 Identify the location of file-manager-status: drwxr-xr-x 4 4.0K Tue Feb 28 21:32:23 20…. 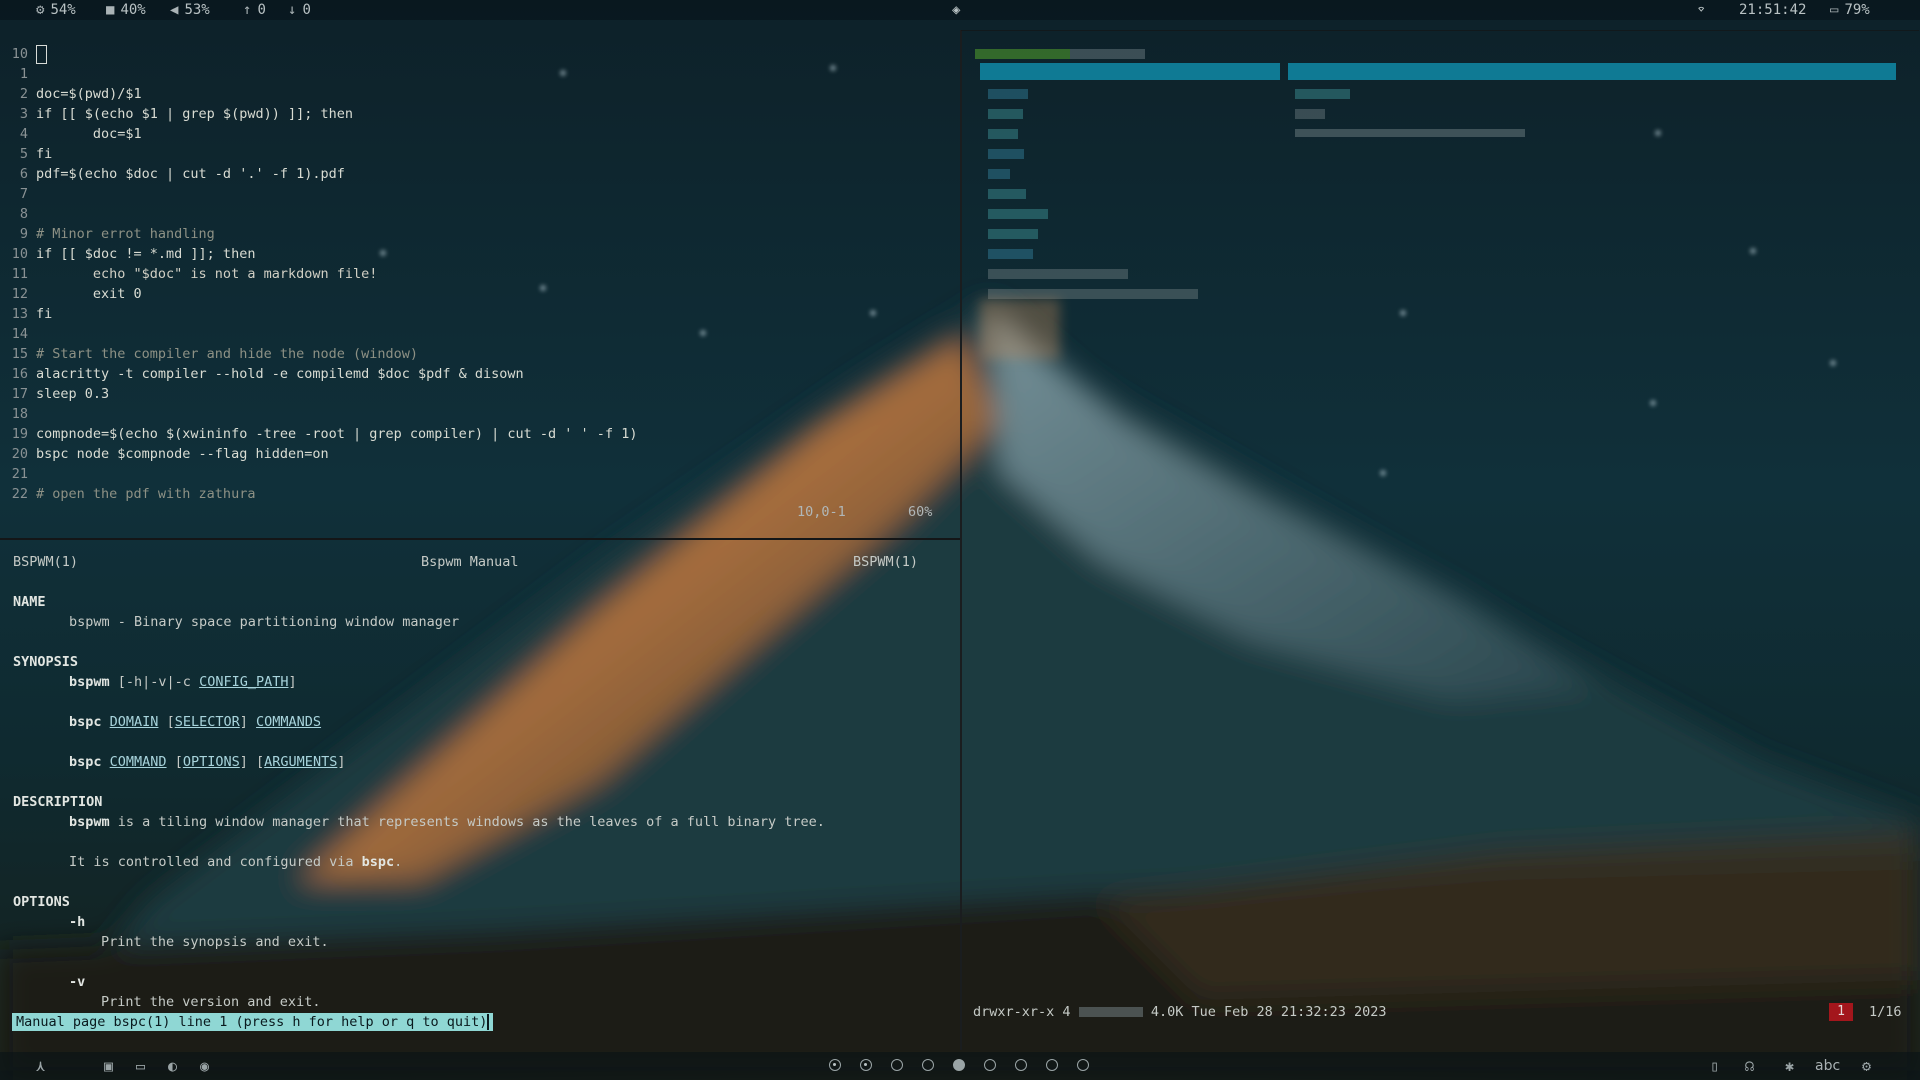
(1180, 1012).